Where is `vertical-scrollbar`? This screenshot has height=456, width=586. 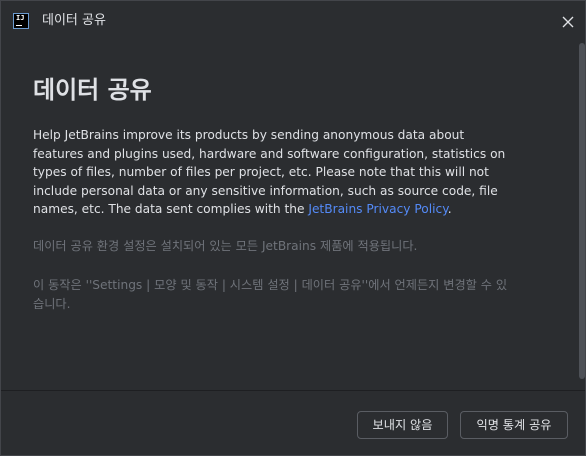
vertical-scrollbar is located at coordinates (582, 211).